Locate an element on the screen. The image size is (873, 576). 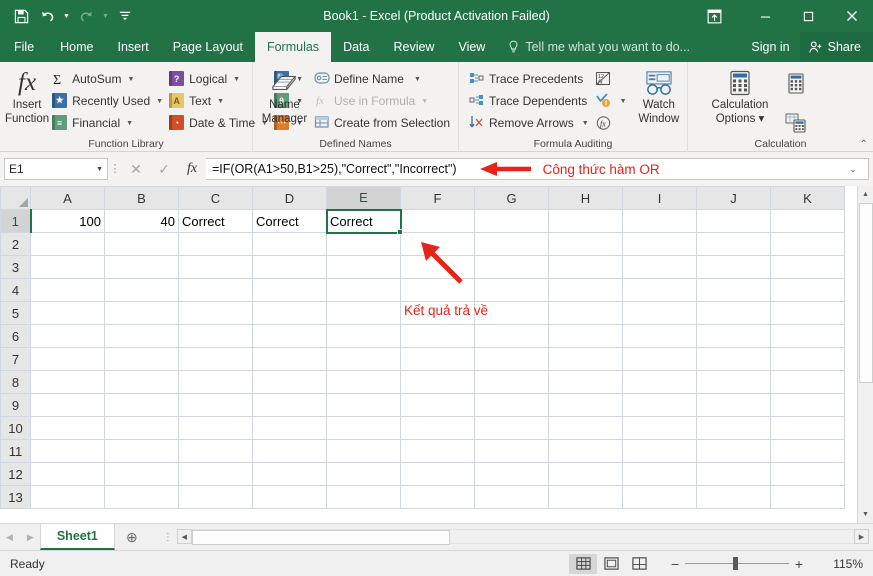
col-header-E: E is located at coordinates (363, 198).